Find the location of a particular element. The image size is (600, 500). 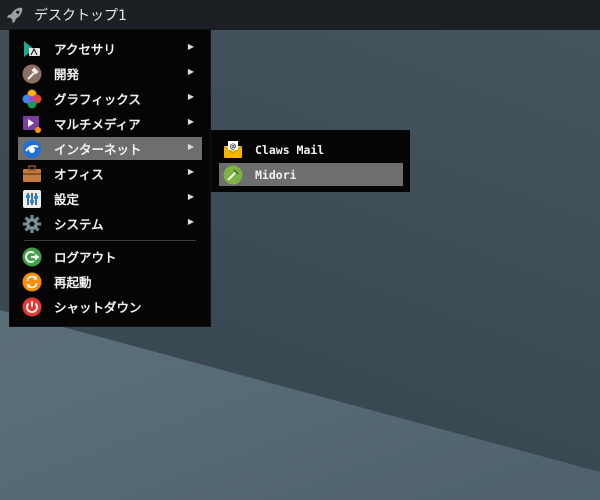

internet-icon is located at coordinates (32, 148).